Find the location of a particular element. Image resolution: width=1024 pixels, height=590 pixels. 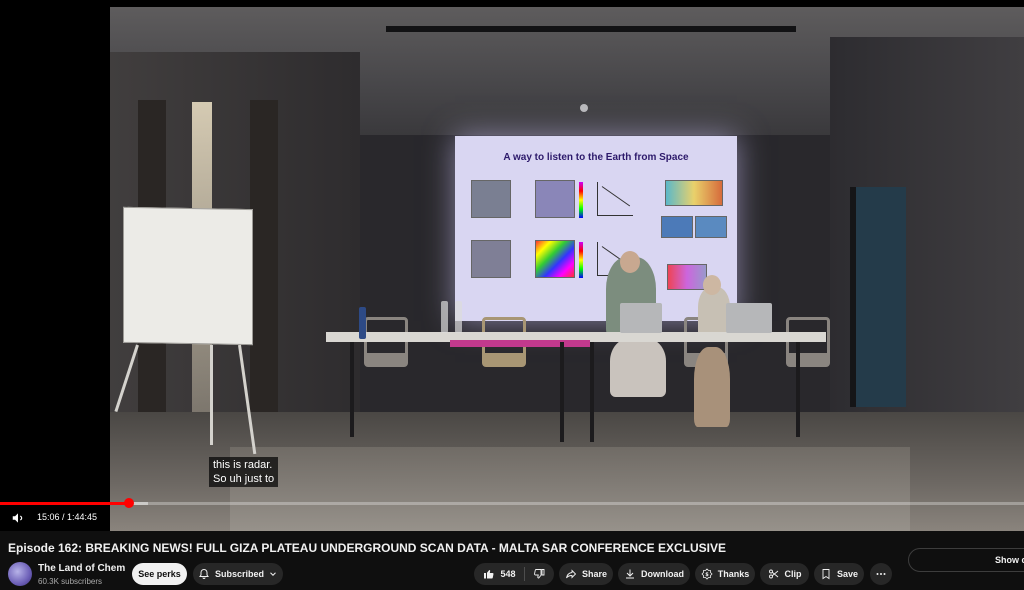

clip-label: Clip is located at coordinates (793, 574).